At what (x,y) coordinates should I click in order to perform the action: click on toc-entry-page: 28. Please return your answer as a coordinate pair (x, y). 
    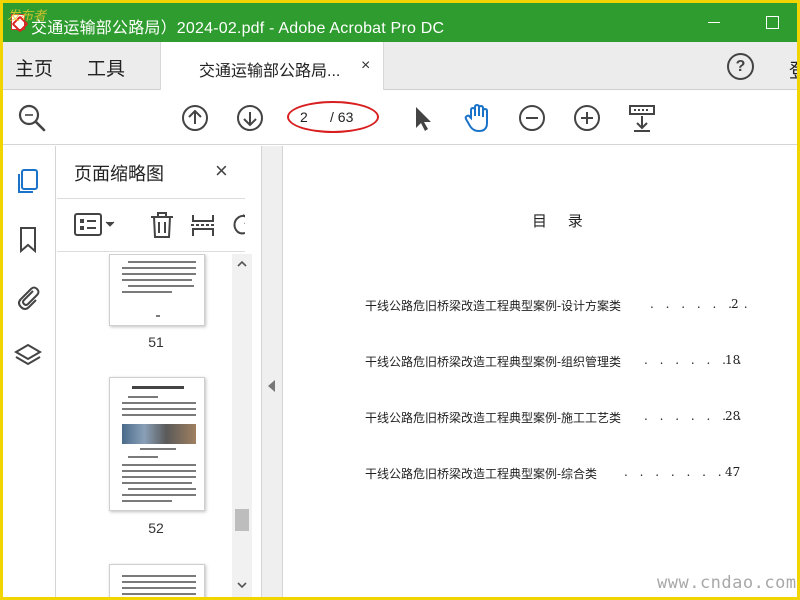
    Looking at the image, I should click on (733, 416).